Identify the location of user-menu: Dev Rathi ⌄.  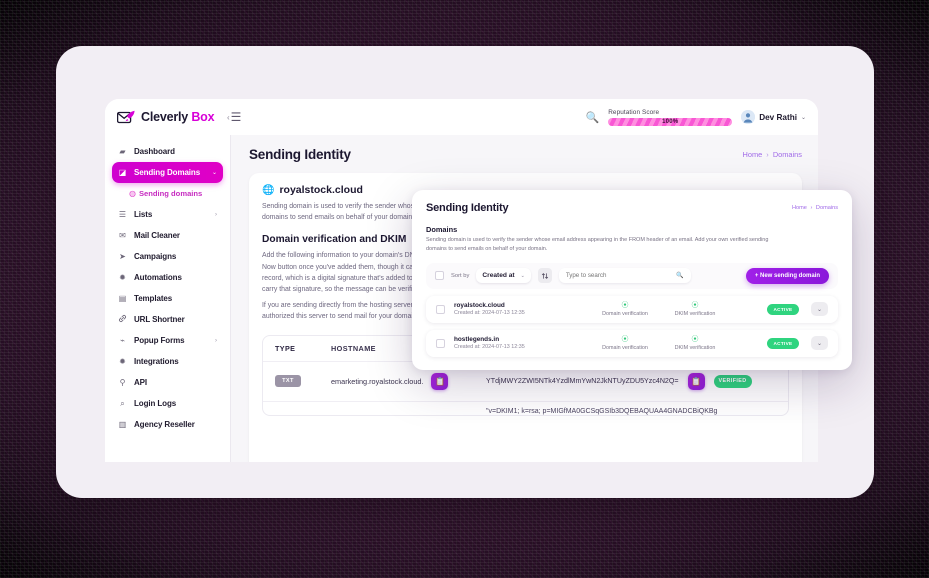
(773, 117).